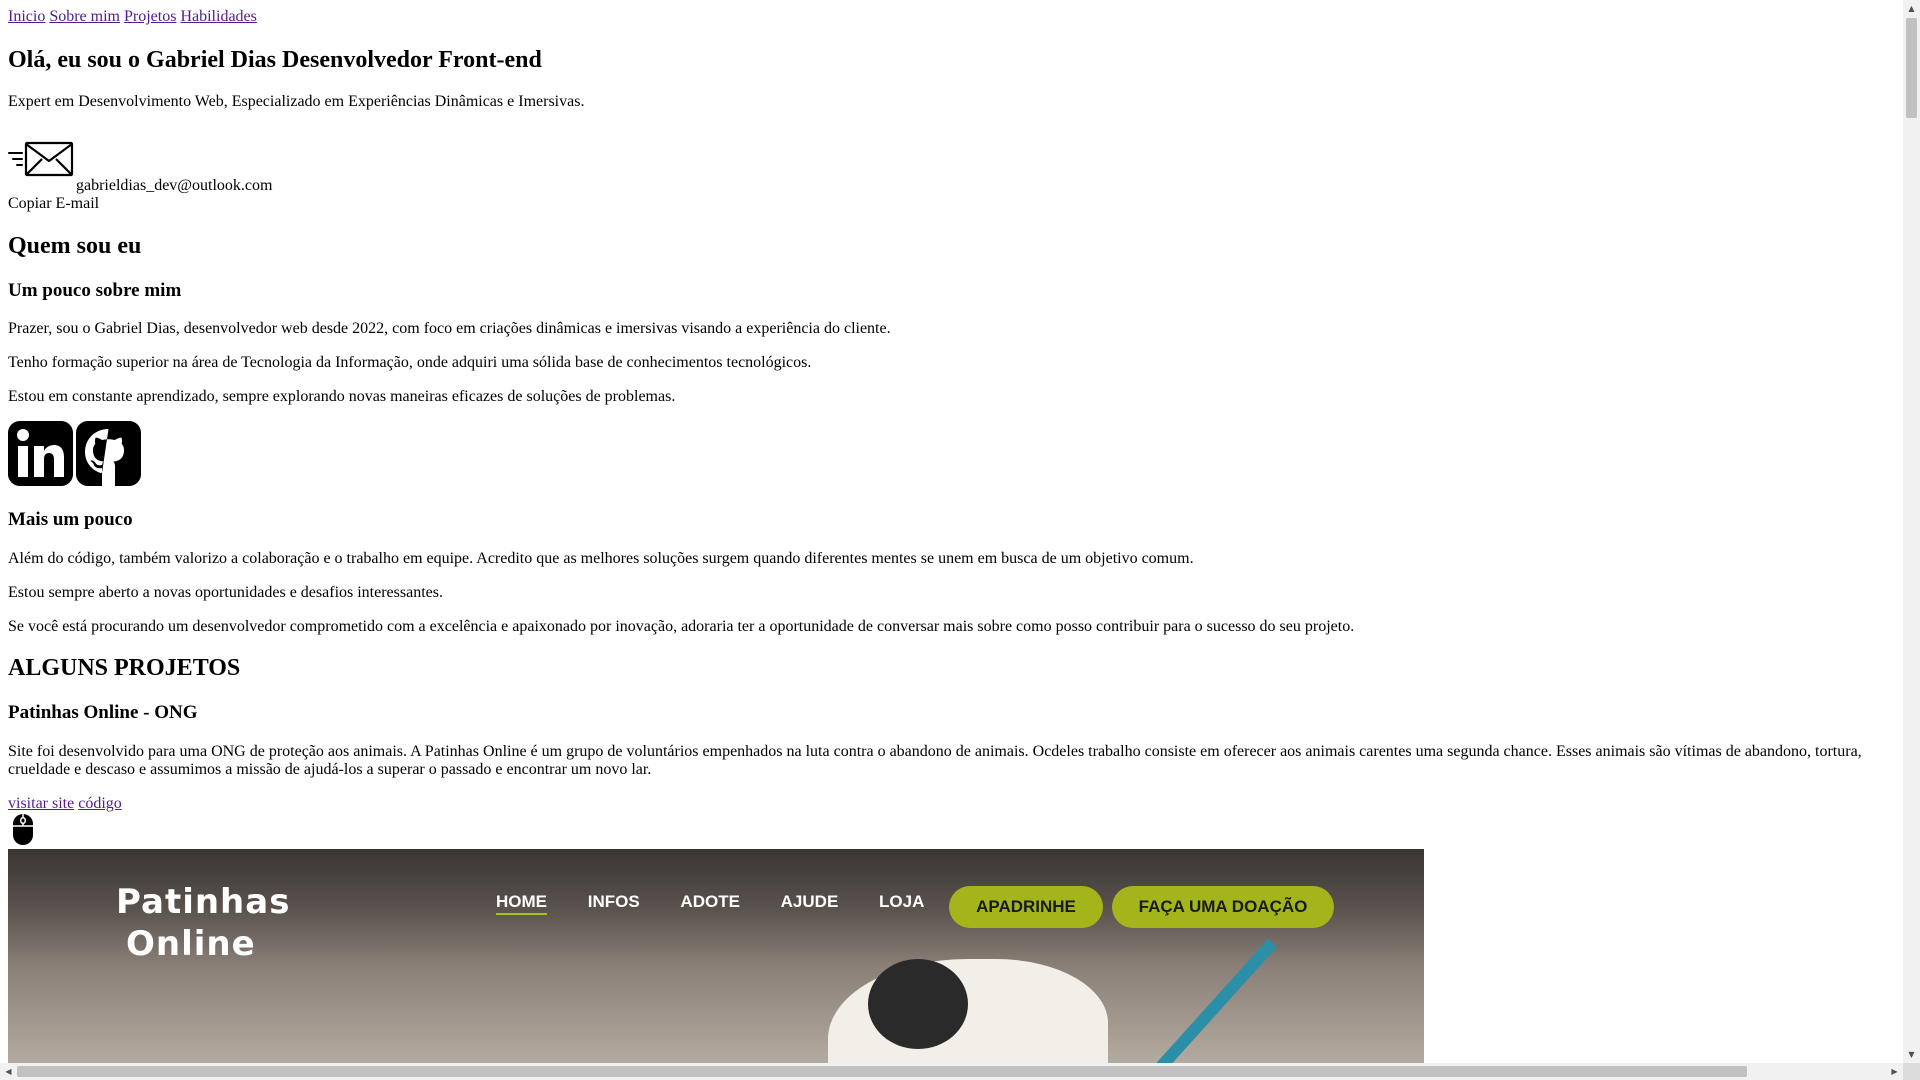  Describe the element at coordinates (75, 246) in the screenshot. I see `about-heading: Quem sou eu` at that location.